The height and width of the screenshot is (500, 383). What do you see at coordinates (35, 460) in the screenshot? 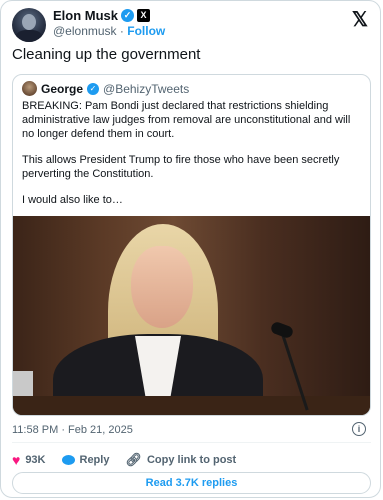
I see `like-count: 93K` at bounding box center [35, 460].